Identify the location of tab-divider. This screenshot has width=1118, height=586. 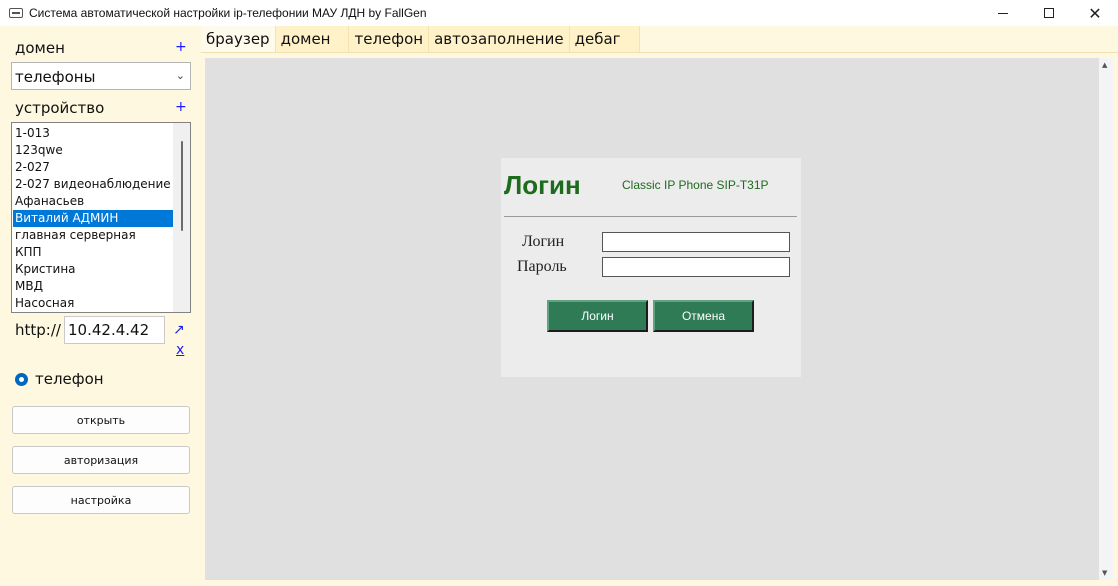
(659, 52).